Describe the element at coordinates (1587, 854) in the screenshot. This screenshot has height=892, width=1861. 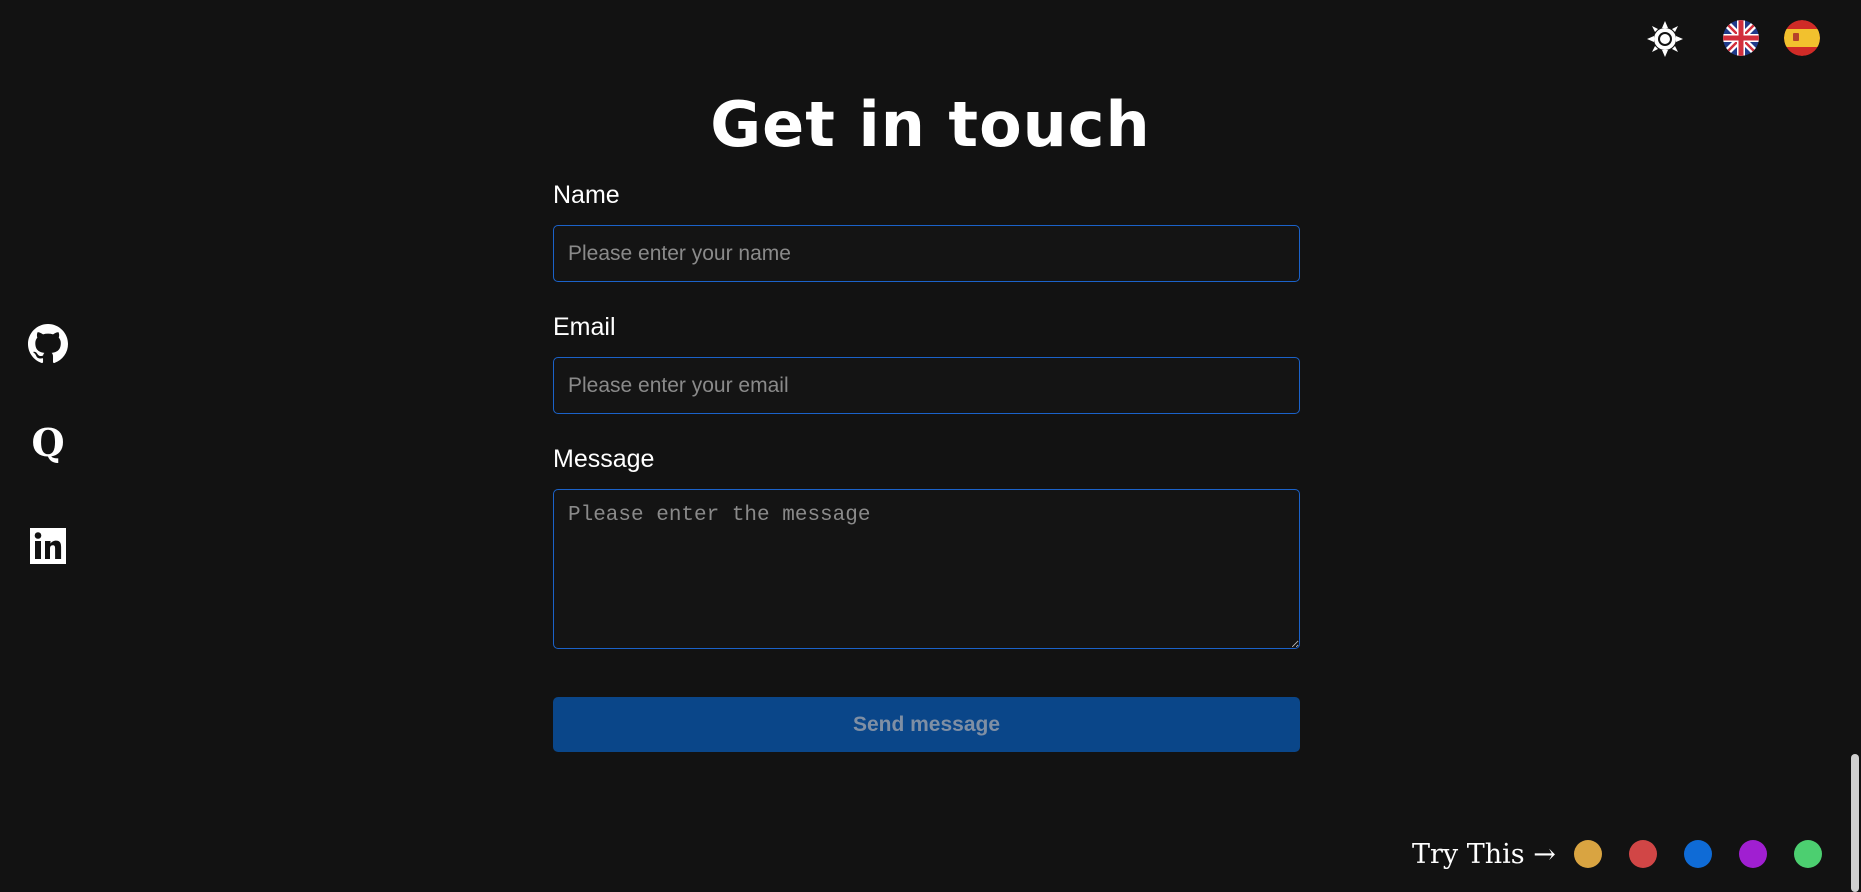
I see `color-swatch-gold` at that location.